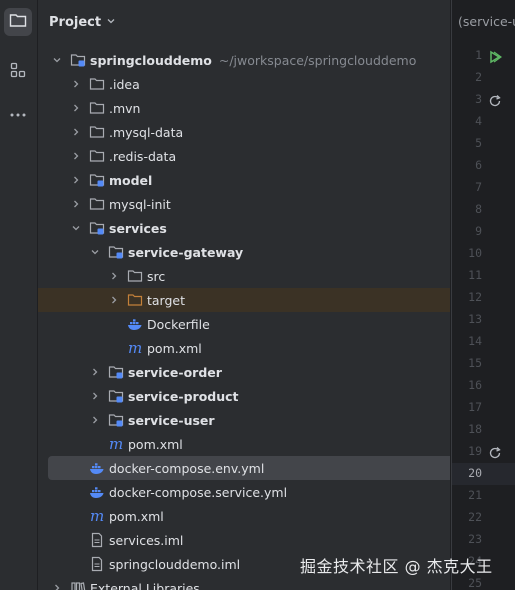  I want to click on line-number: 17, so click(475, 407).